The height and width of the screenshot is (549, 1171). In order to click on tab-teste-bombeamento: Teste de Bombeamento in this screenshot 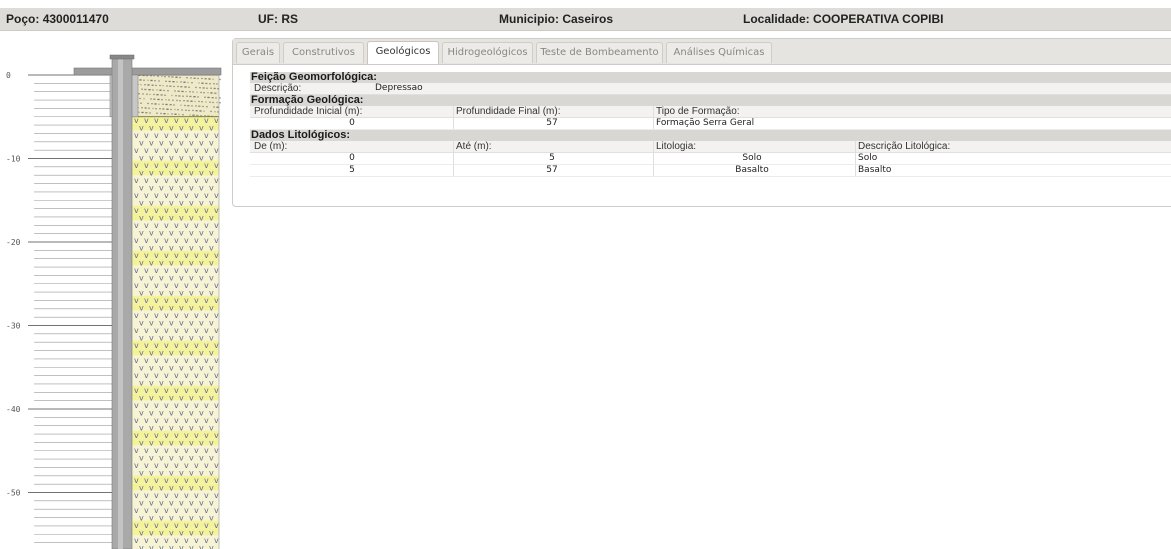, I will do `click(599, 52)`.